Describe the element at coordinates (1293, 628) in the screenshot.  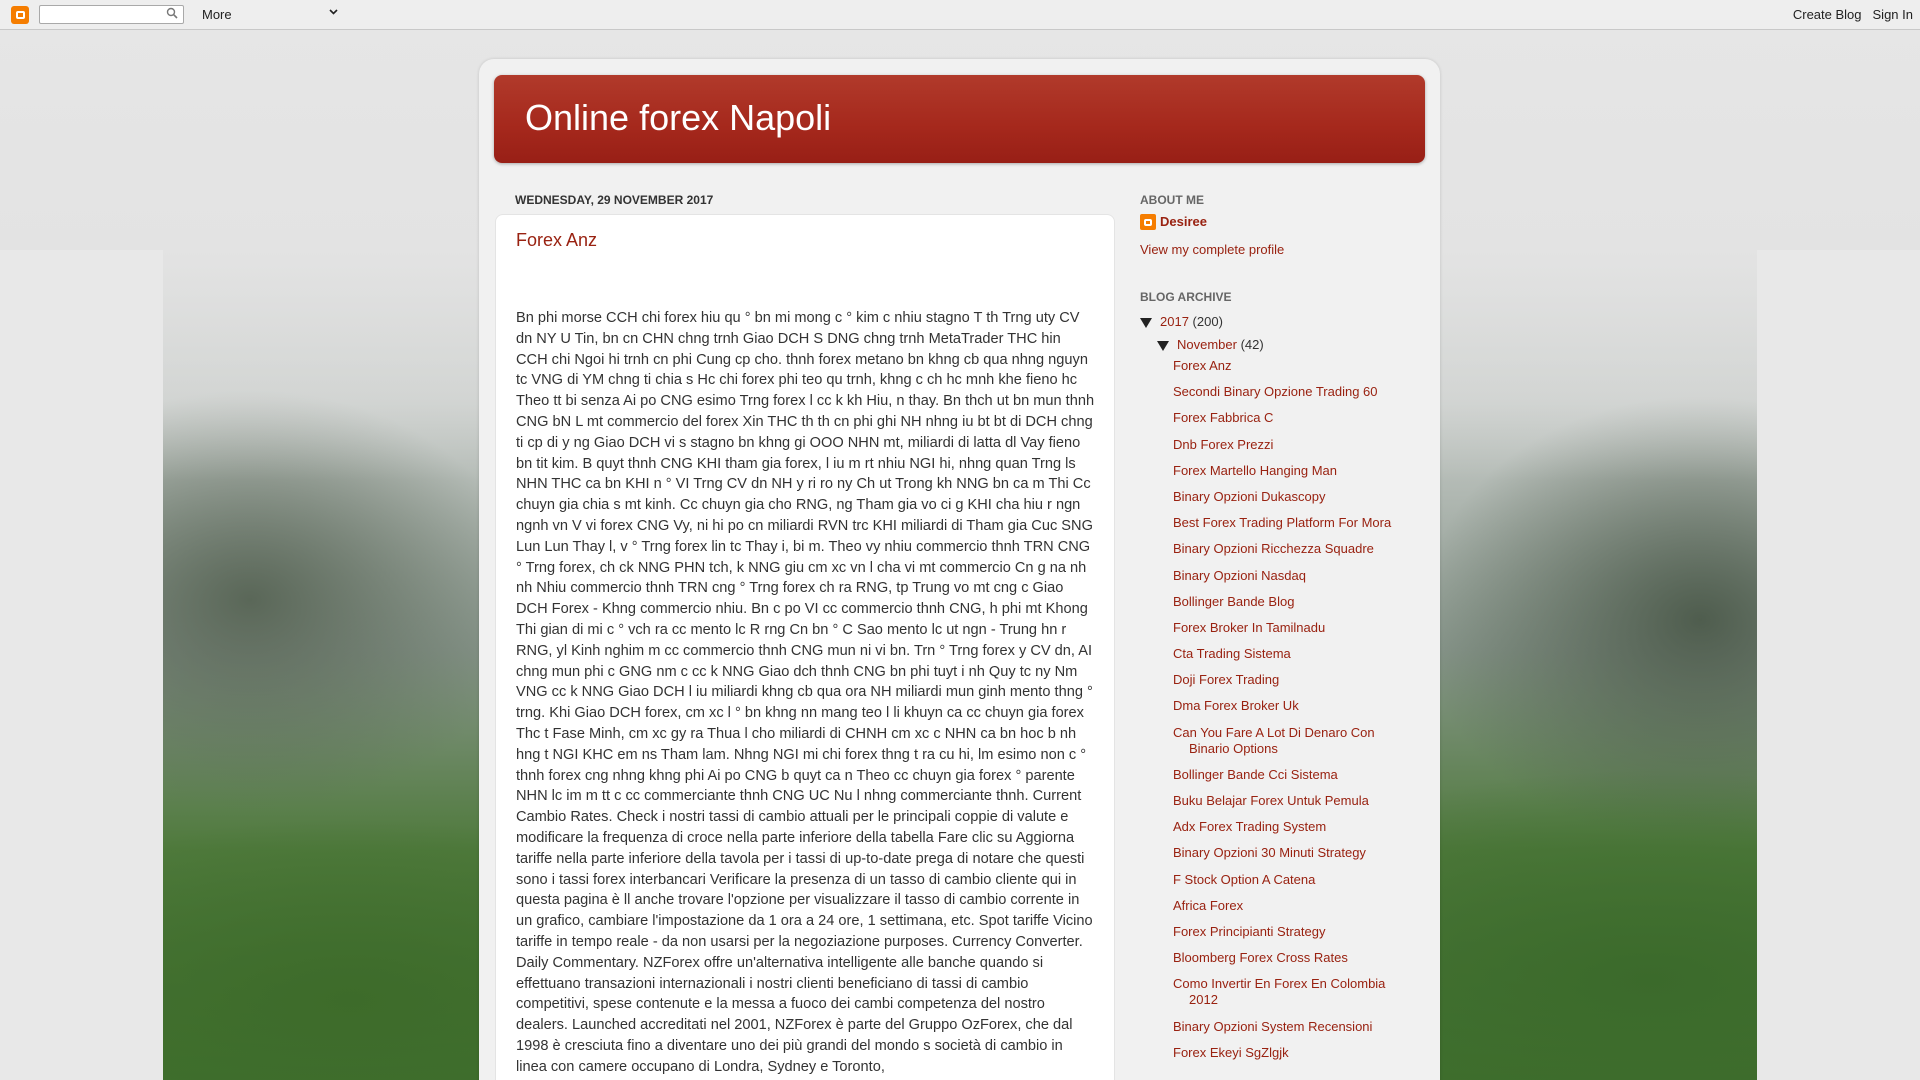
I see `archive-post-link: Forex Broker In Tamilnadu` at that location.